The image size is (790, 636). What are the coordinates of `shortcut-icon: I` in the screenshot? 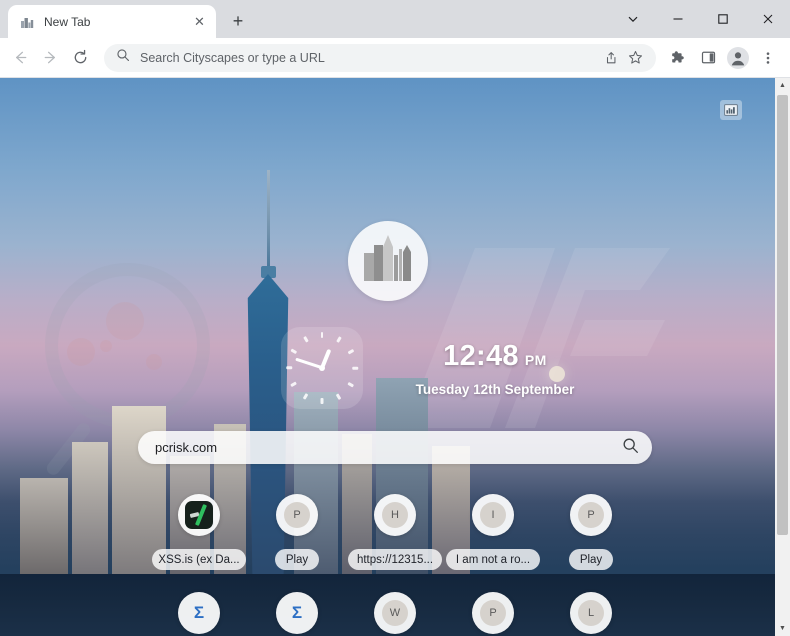 It's located at (493, 515).